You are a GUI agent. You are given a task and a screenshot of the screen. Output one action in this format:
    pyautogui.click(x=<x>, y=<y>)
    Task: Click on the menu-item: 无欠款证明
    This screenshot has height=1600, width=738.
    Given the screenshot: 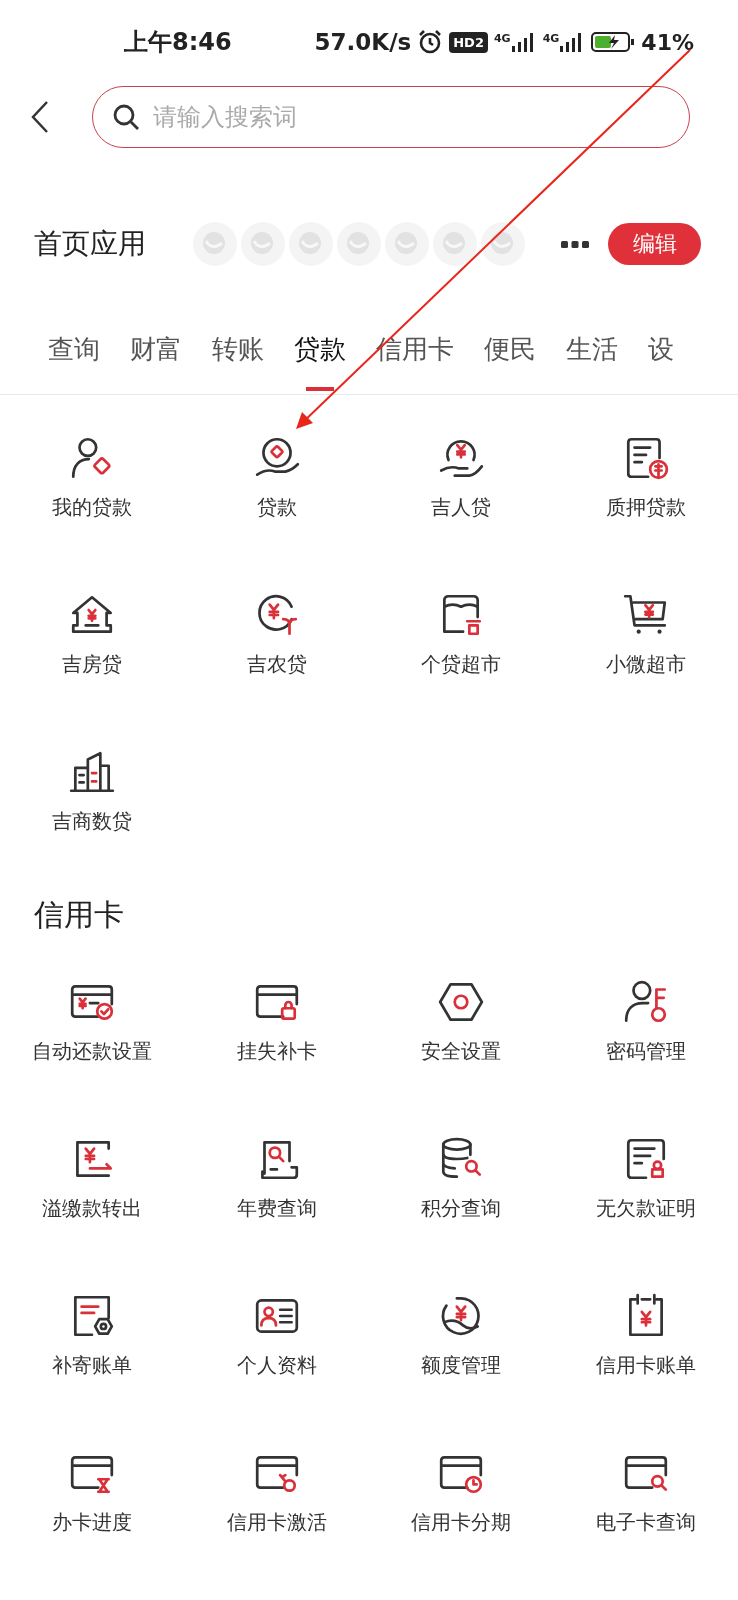 What is the action you would take?
    pyautogui.click(x=645, y=1170)
    